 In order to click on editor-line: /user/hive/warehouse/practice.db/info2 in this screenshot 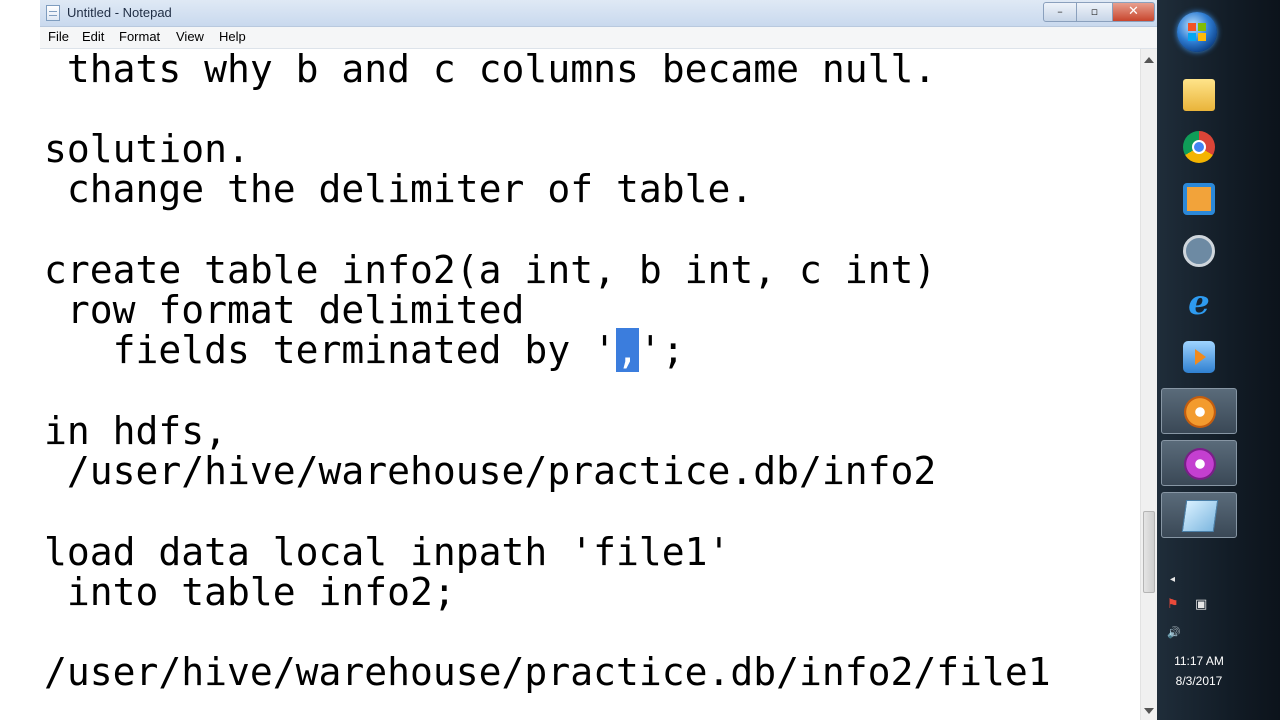, I will do `click(490, 471)`.